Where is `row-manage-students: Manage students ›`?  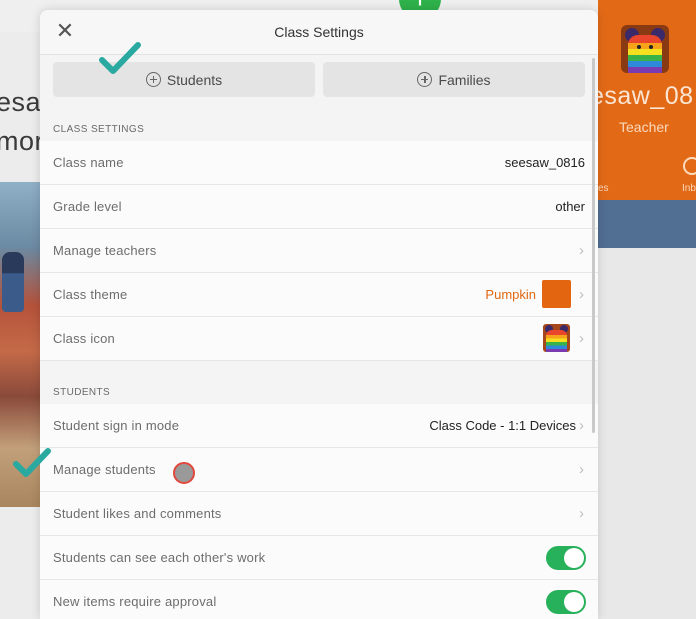
row-manage-students: Manage students › is located at coordinates (319, 470).